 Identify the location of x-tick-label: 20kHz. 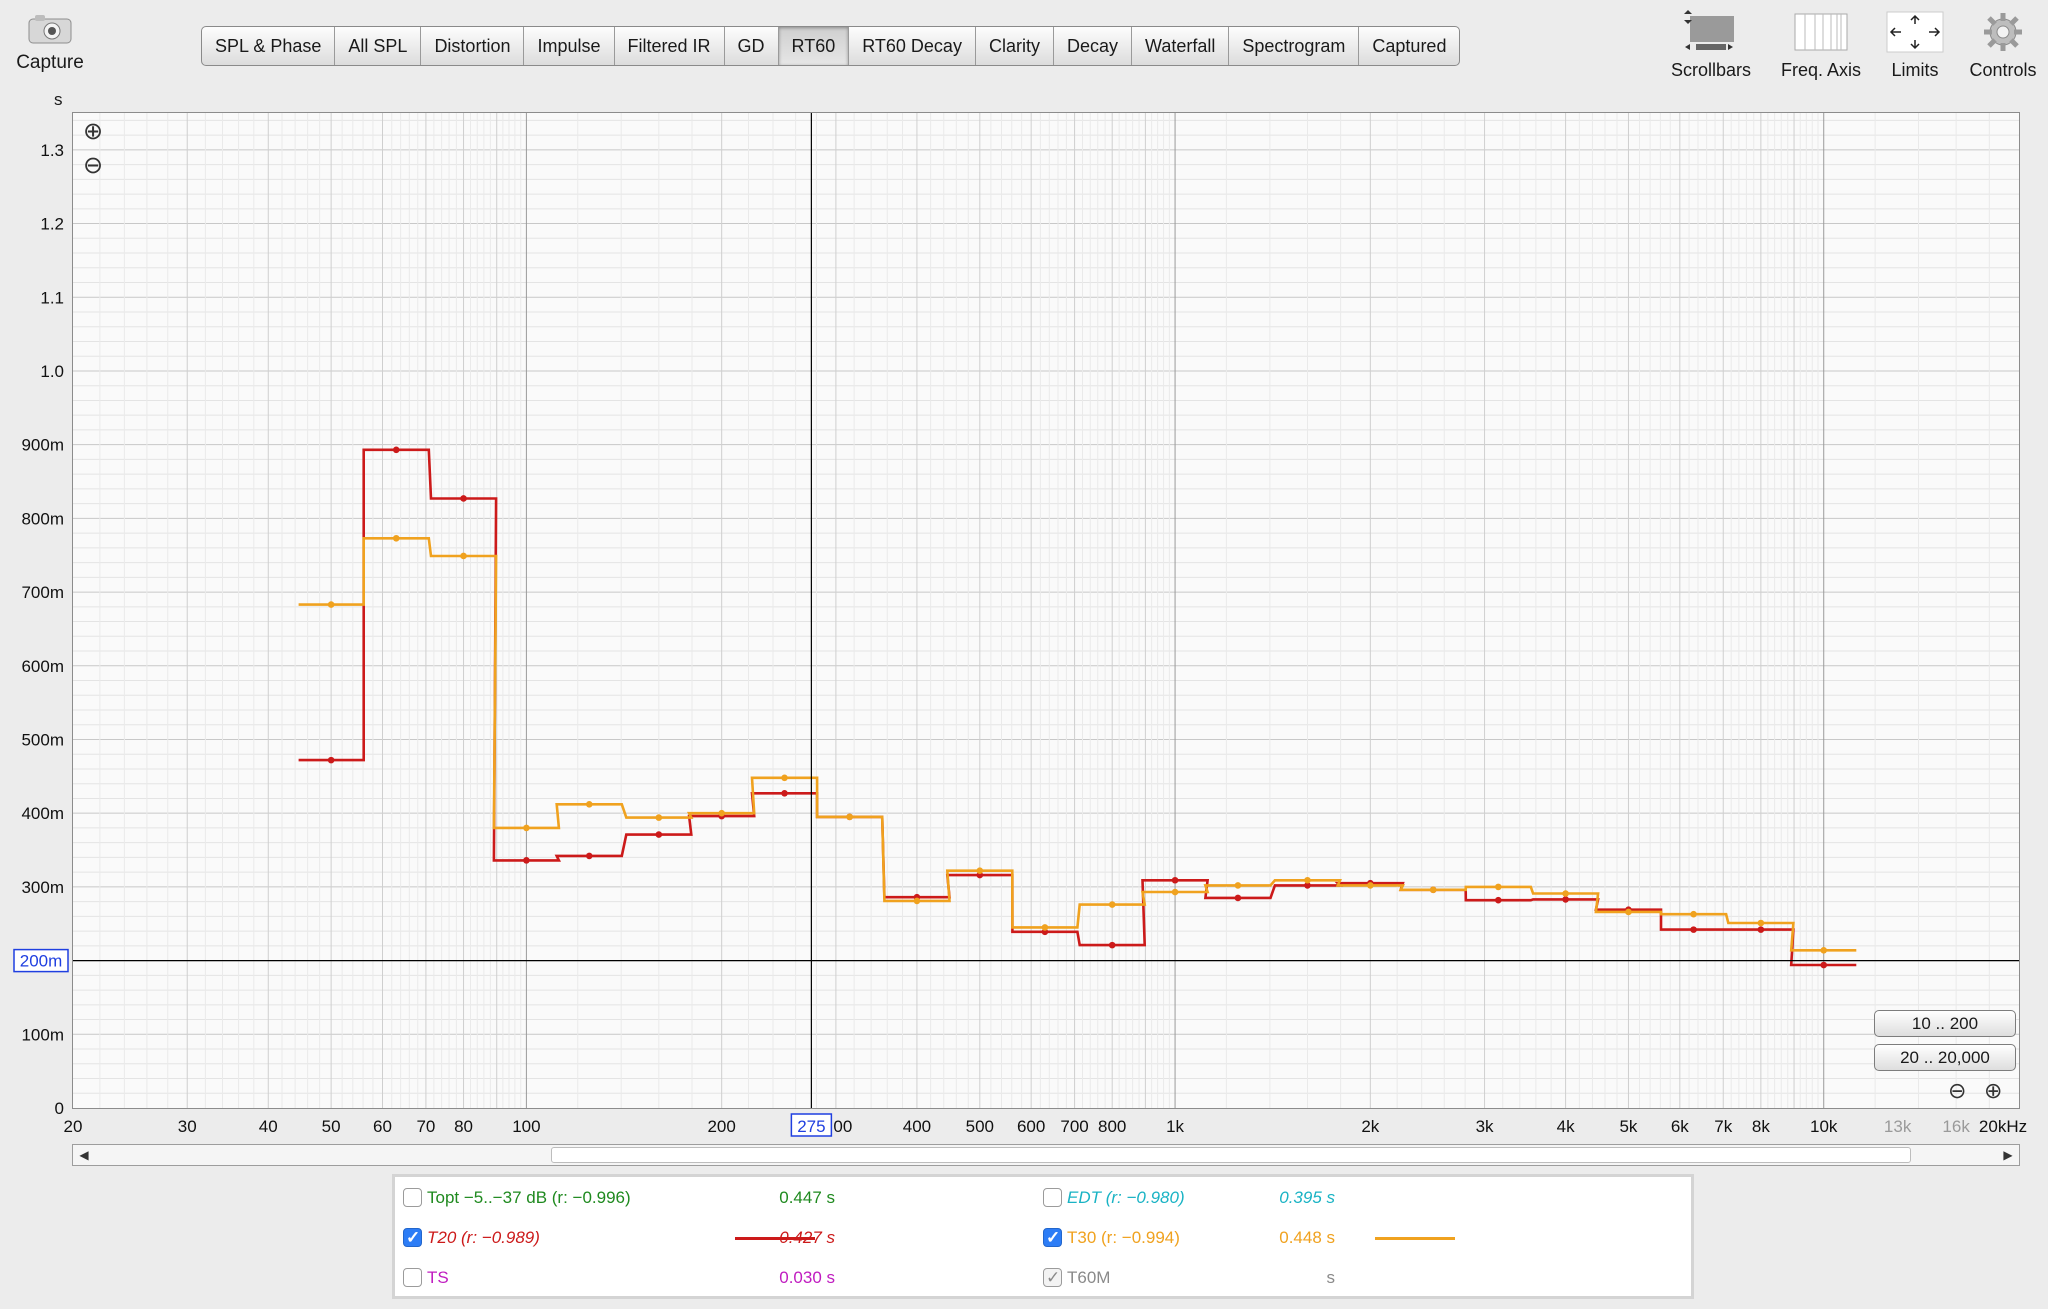
(2003, 1126).